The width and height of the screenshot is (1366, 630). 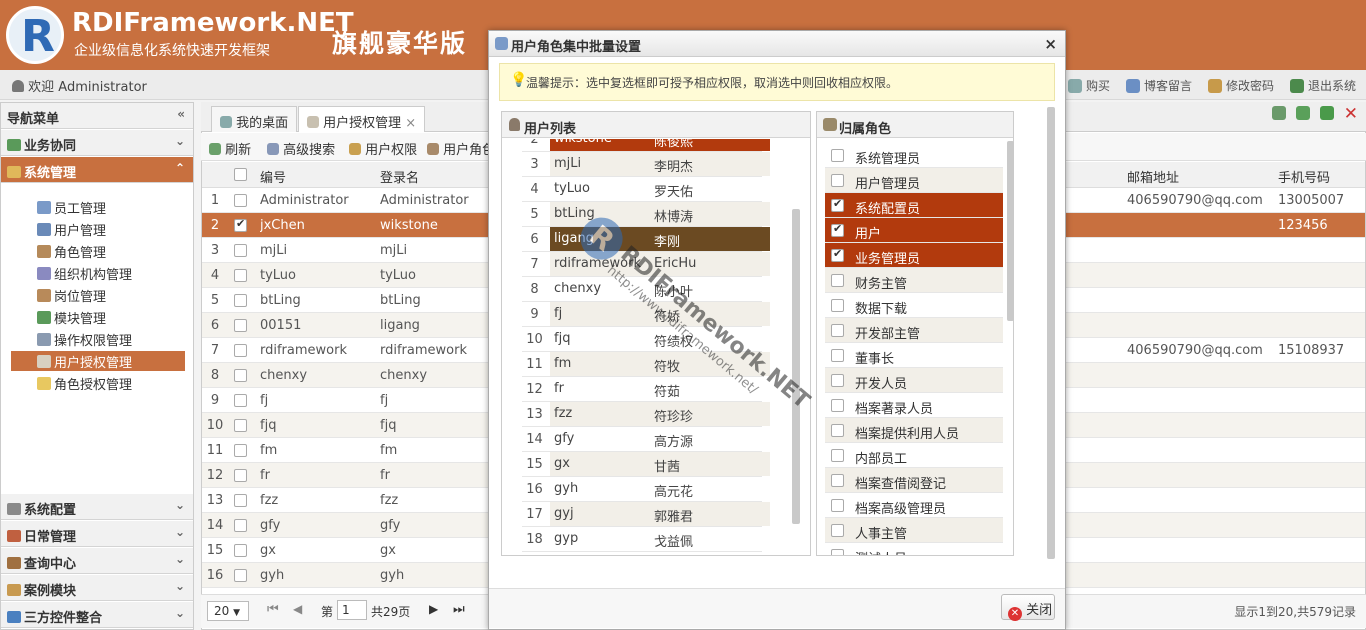 I want to click on role-scrollbar, so click(x=1010, y=231).